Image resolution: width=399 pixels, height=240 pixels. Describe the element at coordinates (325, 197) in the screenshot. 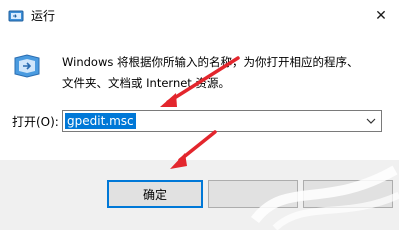

I see `watermark-graphic` at that location.